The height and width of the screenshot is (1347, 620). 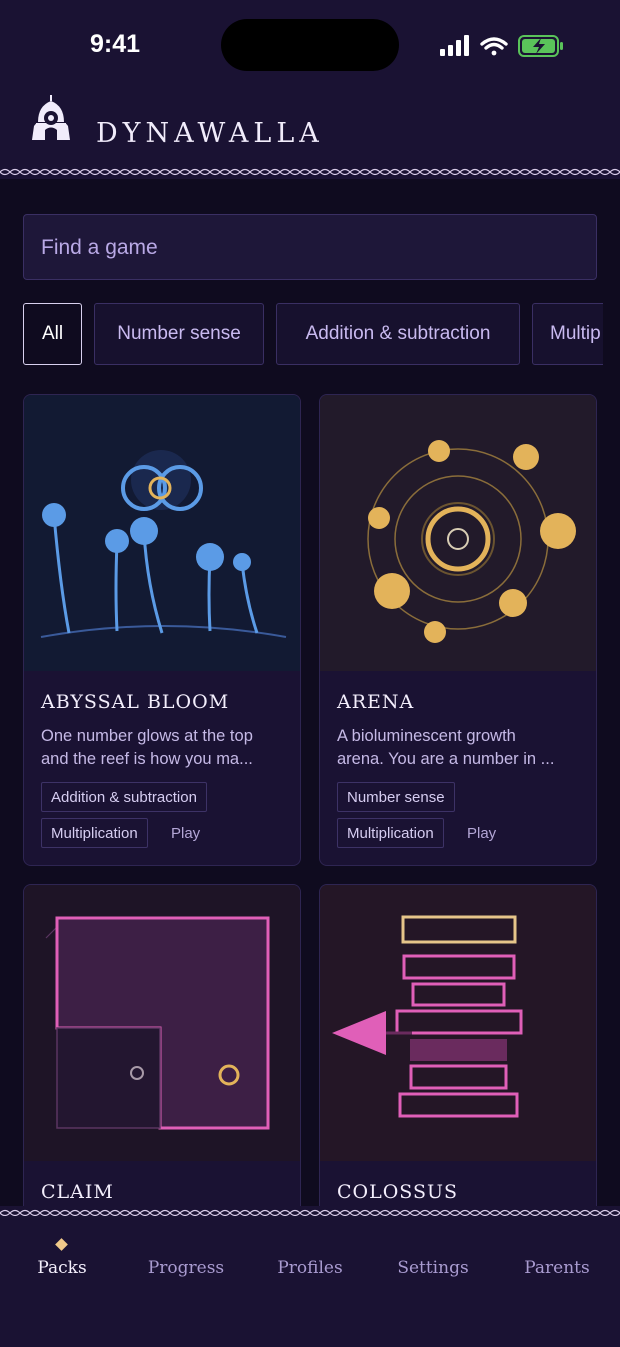 What do you see at coordinates (398, 334) in the screenshot?
I see `filter-chip-addition-subtraction: Addition & subtraction` at bounding box center [398, 334].